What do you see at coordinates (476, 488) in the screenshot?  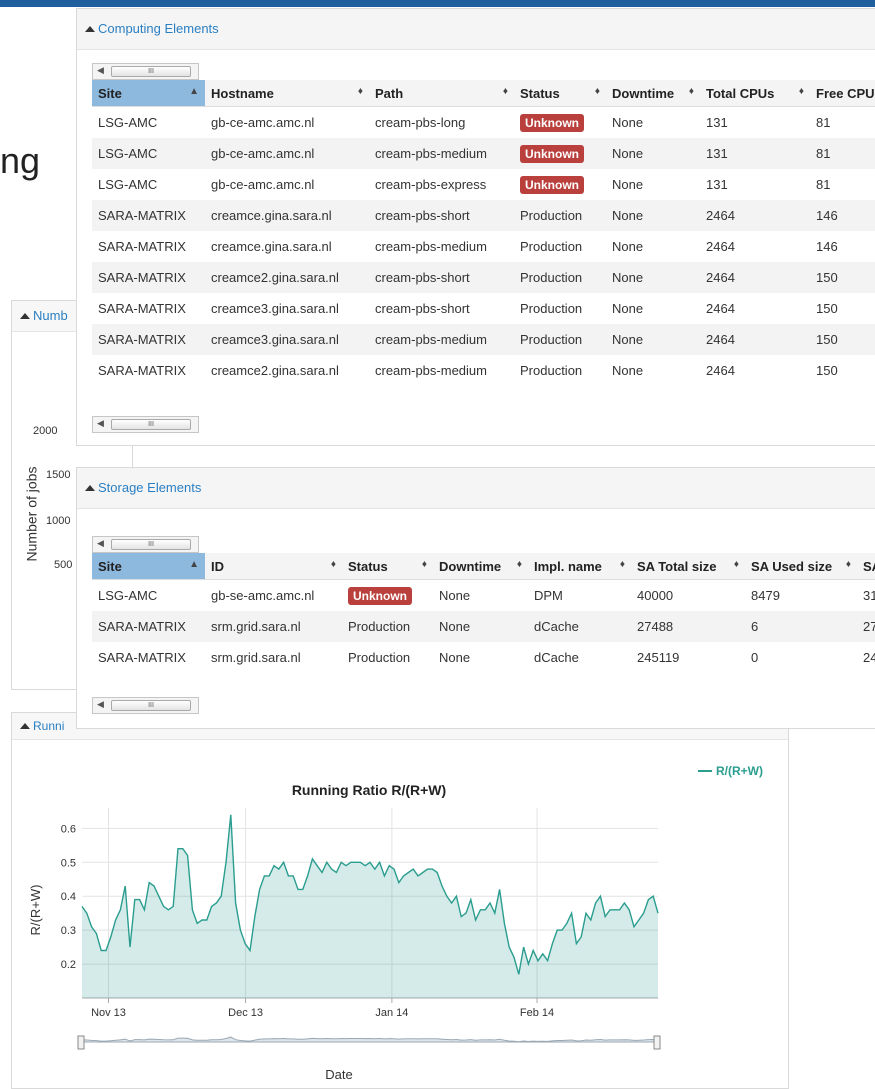 I see `storage-elements-header: Storage Elements` at bounding box center [476, 488].